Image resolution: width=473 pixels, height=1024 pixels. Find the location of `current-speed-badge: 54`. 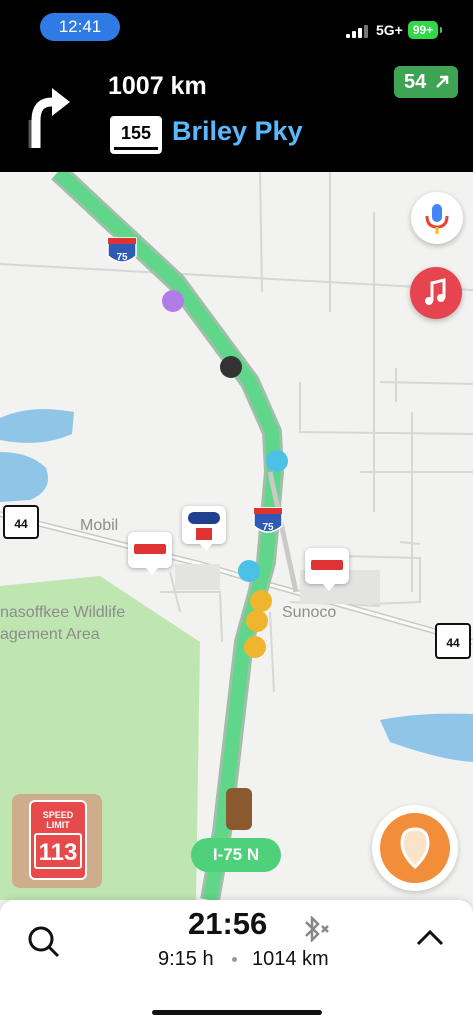

current-speed-badge: 54 is located at coordinates (426, 82).